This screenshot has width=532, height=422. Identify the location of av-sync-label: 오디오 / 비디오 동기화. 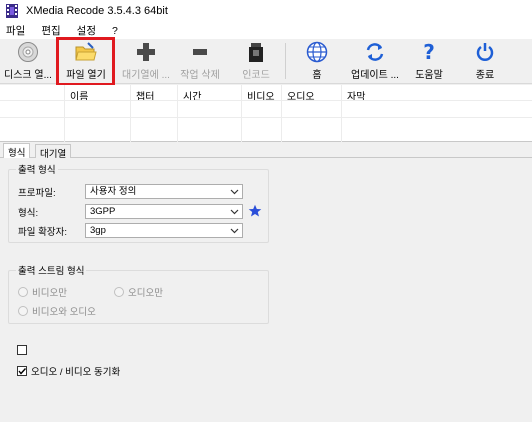
(76, 372).